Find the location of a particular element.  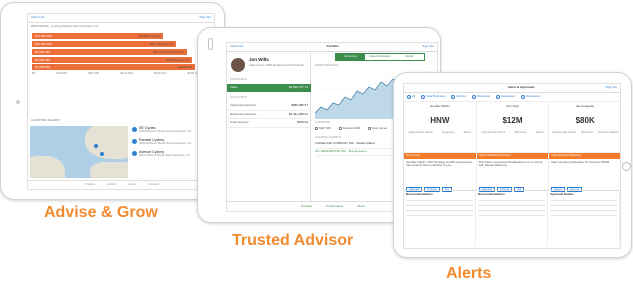

checkbox-icon is located at coordinates (370, 129).